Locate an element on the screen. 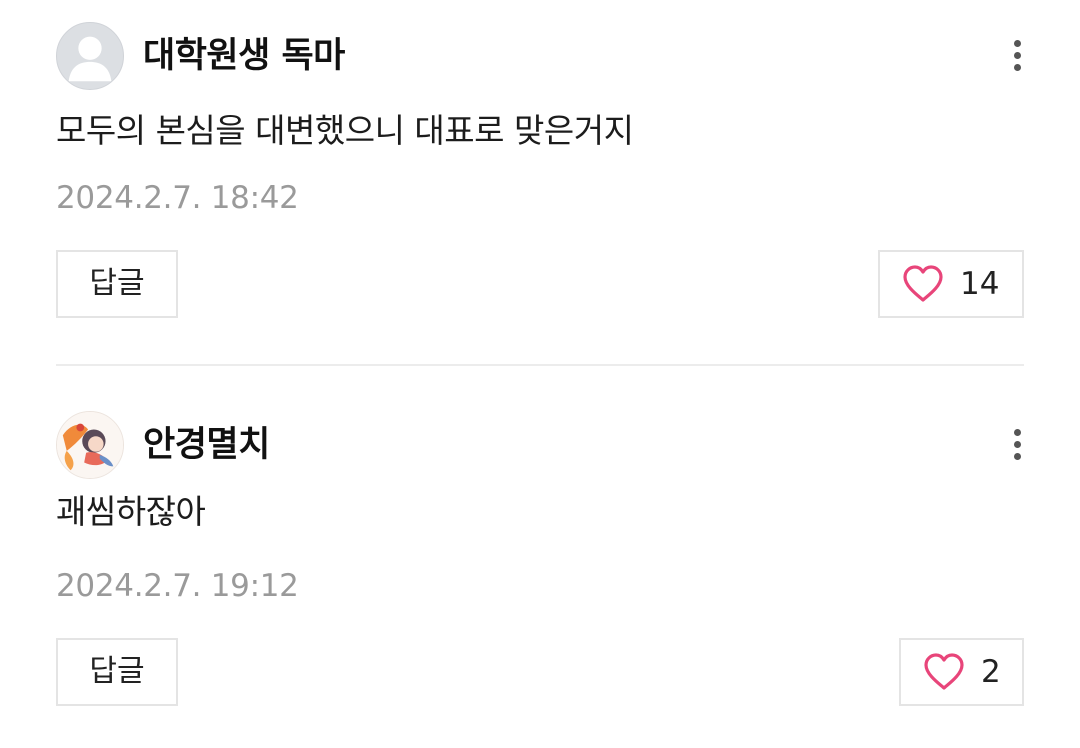 This screenshot has width=1080, height=748. like-count: 14 is located at coordinates (980, 284).